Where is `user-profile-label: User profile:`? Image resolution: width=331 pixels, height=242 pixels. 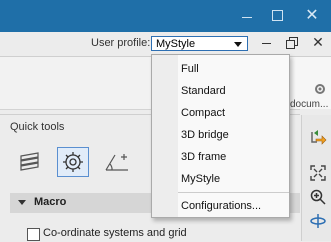
user-profile-label: User profile: is located at coordinates (121, 43).